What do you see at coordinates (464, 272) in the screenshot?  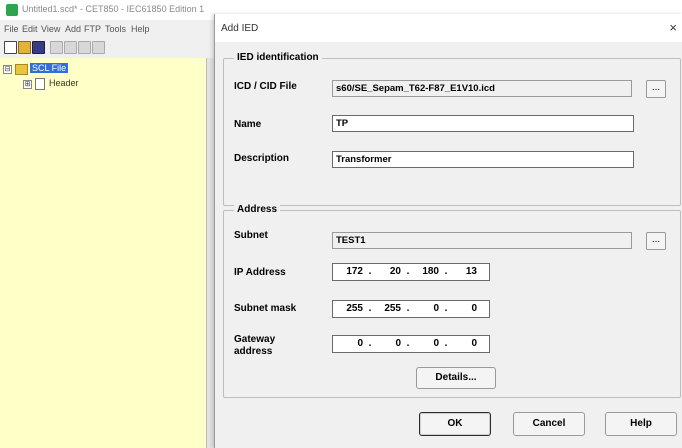 I see `ip-octet: 13` at bounding box center [464, 272].